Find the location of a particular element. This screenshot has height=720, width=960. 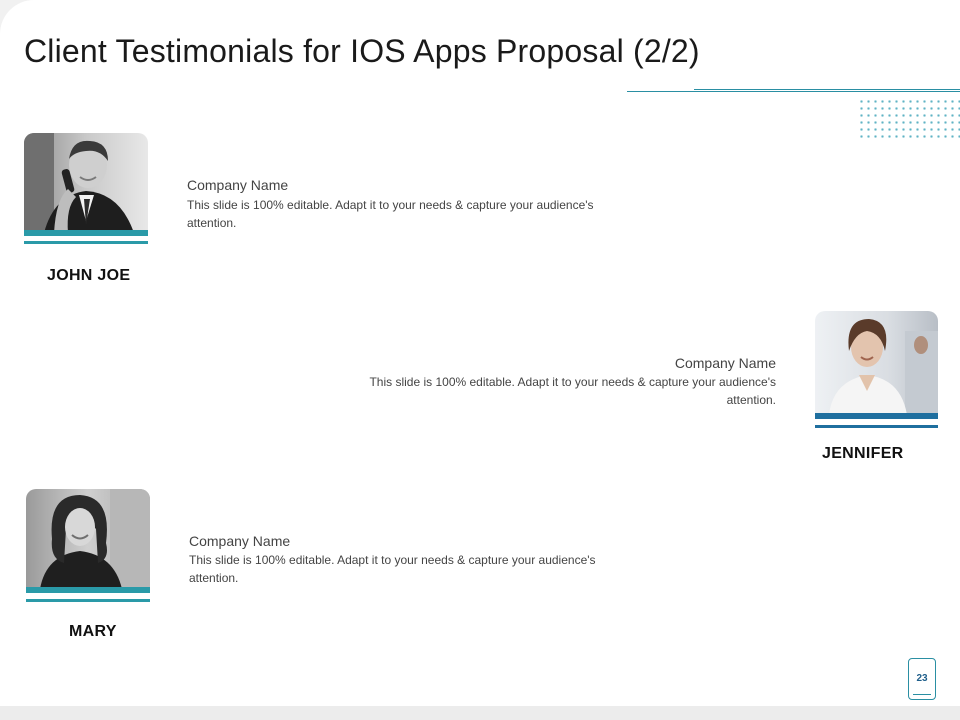

title-underline is located at coordinates (793, 91).